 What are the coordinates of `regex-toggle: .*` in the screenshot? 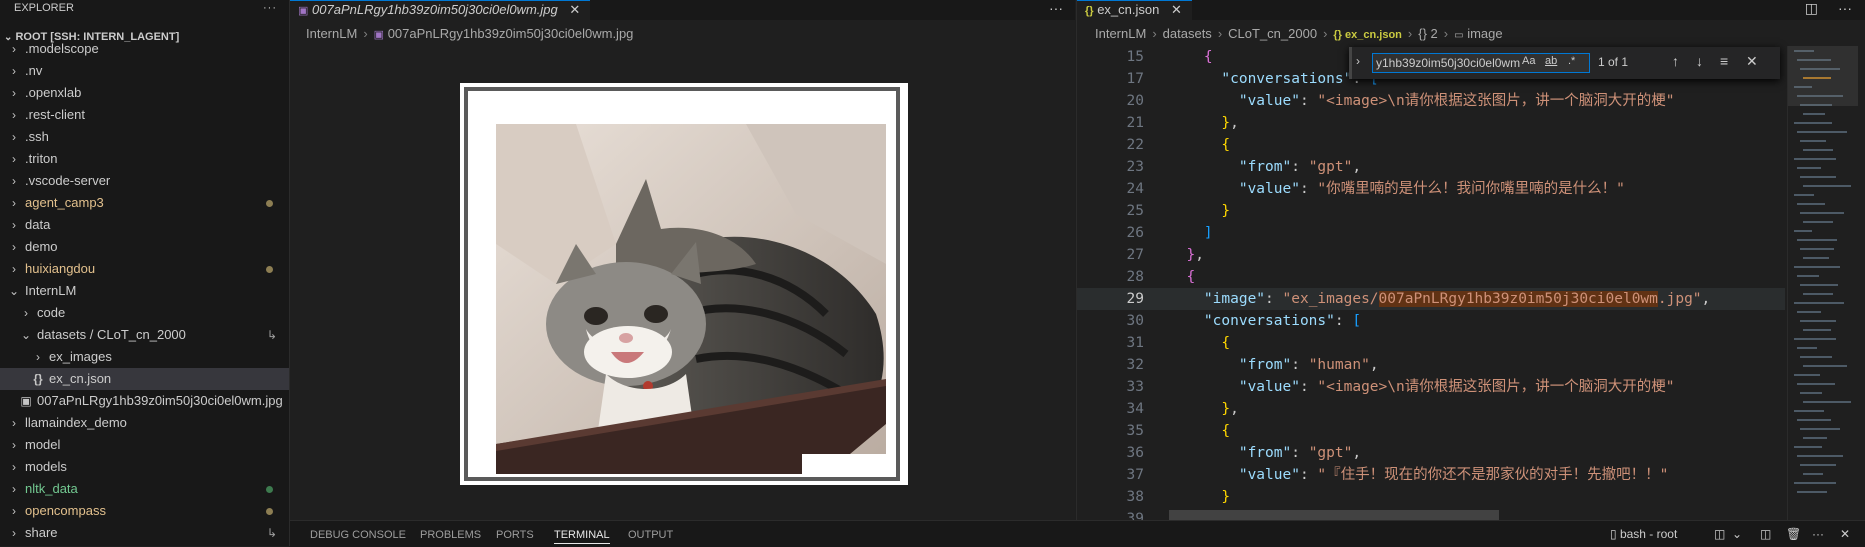 It's located at (1572, 61).